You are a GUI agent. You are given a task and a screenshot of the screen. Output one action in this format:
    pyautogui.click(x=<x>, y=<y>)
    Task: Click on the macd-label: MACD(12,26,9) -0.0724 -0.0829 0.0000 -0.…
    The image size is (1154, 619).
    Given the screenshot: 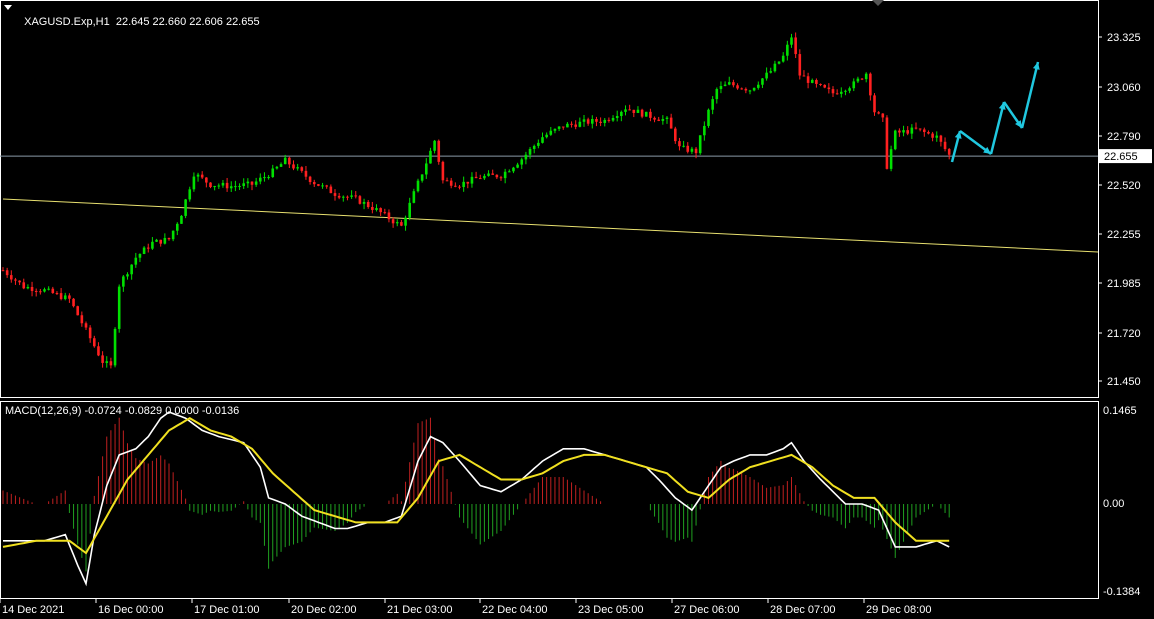 What is the action you would take?
    pyautogui.click(x=122, y=411)
    